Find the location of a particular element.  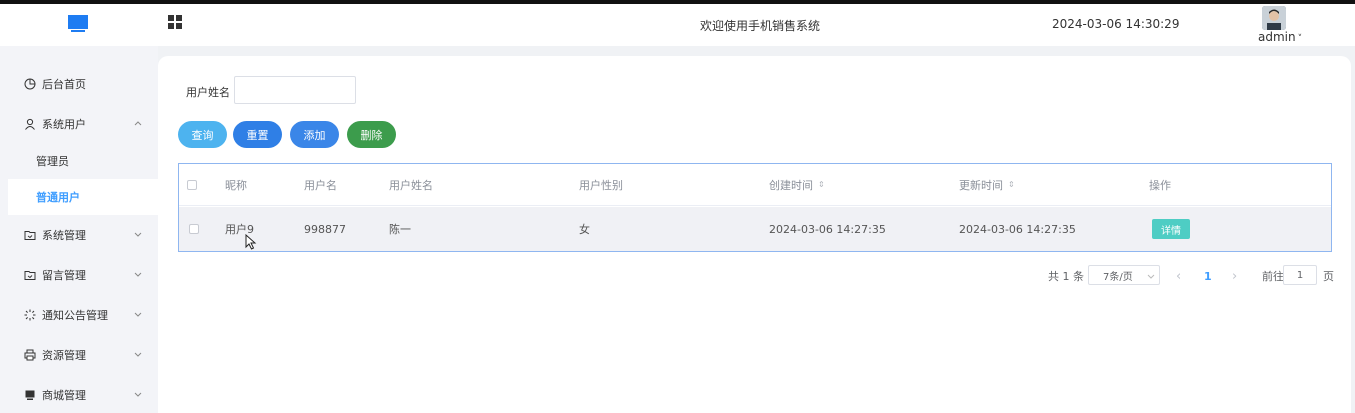

select-all-checkbox is located at coordinates (192, 184).